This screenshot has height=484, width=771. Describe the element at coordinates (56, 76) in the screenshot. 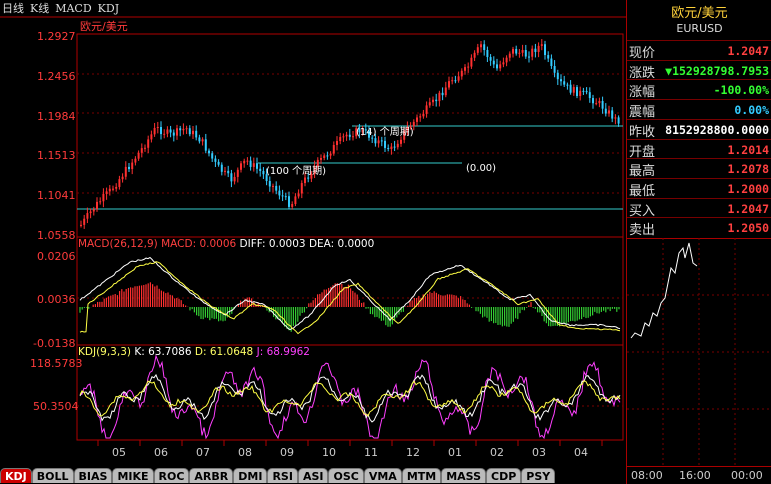

I see `price-ylabel-2: 1.2456` at that location.